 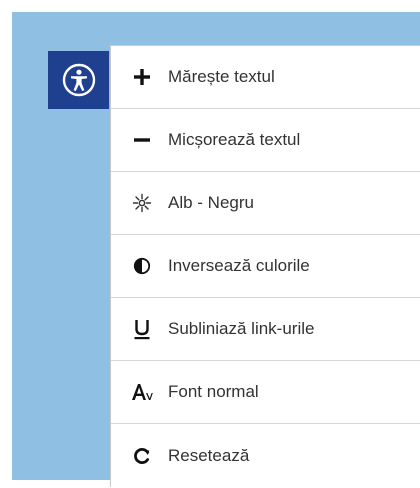 I want to click on menu-item-label: Font normal, so click(x=213, y=391).